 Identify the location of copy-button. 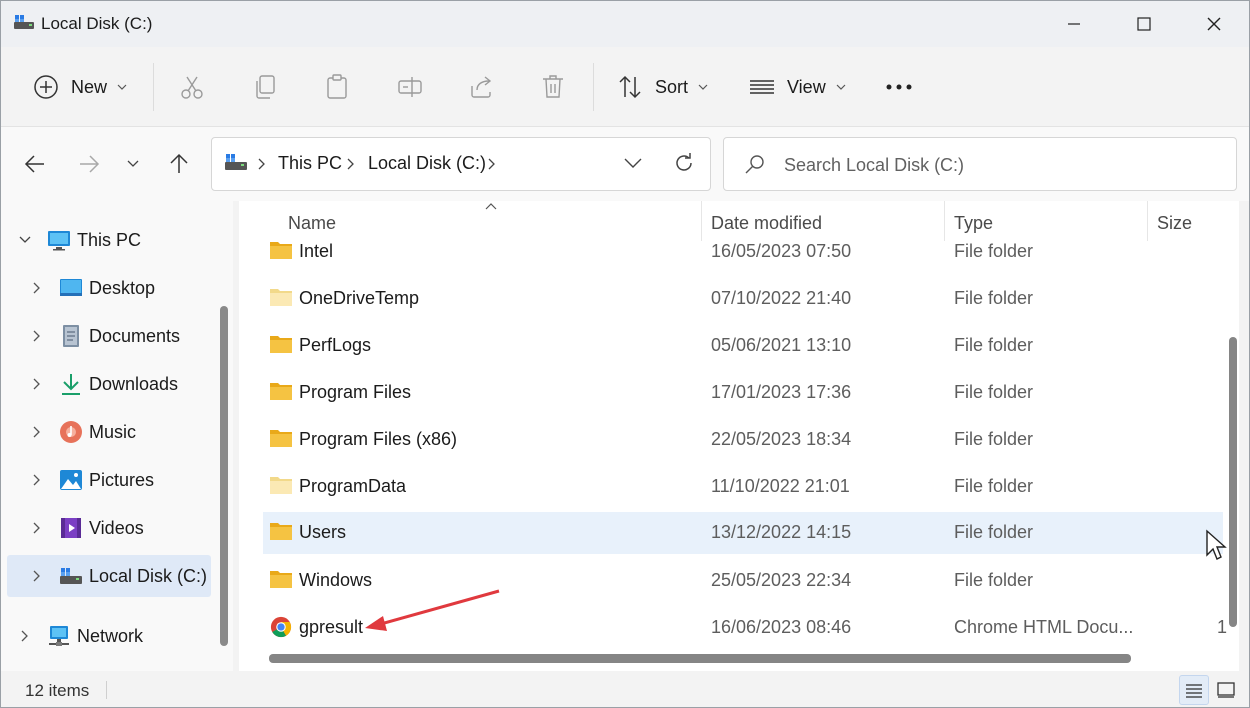
(265, 87).